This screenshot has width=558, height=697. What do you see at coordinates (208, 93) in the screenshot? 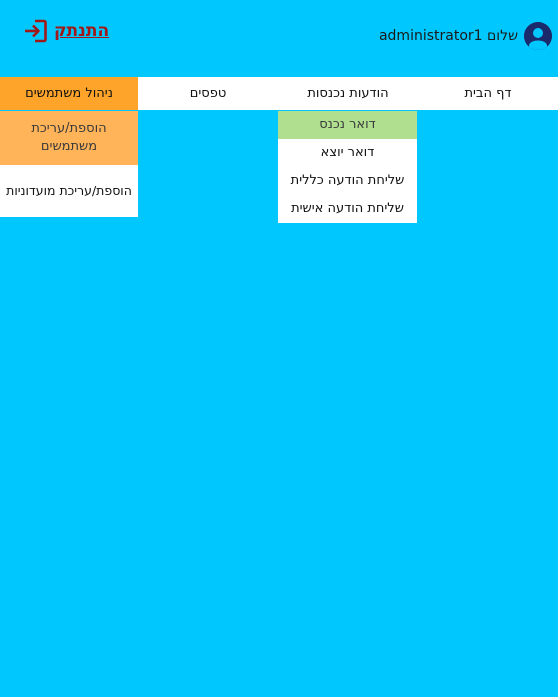
I see `nav-item-forms: טפסים` at bounding box center [208, 93].